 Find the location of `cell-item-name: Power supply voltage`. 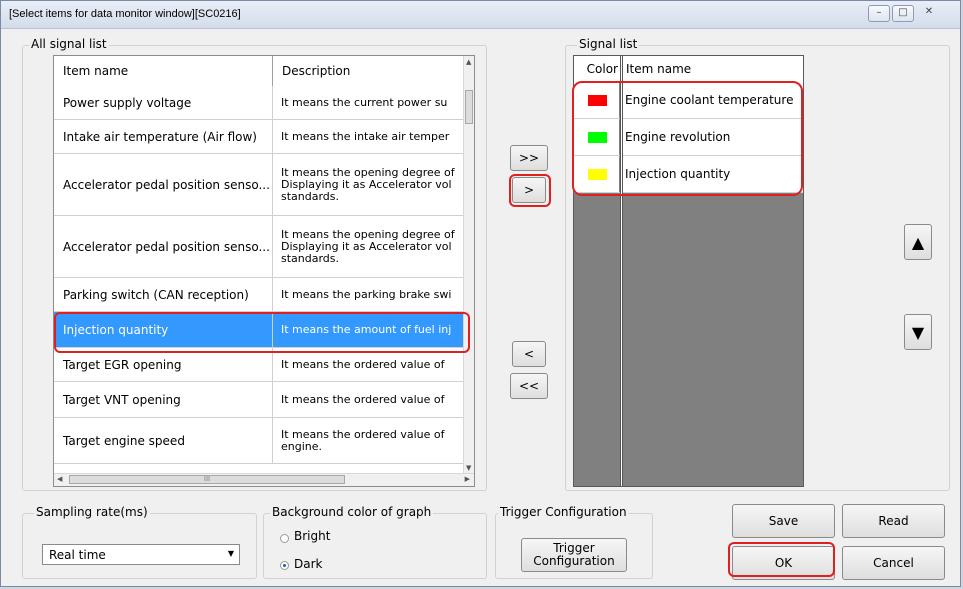

cell-item-name: Power supply voltage is located at coordinates (163, 102).